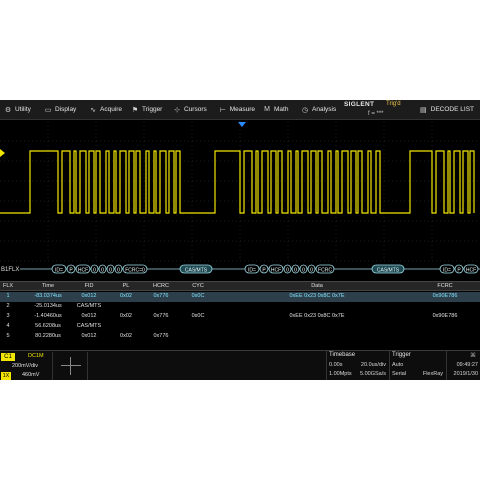 This screenshot has height=480, width=480. I want to click on menu-cursors: ⊹ Cursors, so click(192, 110).